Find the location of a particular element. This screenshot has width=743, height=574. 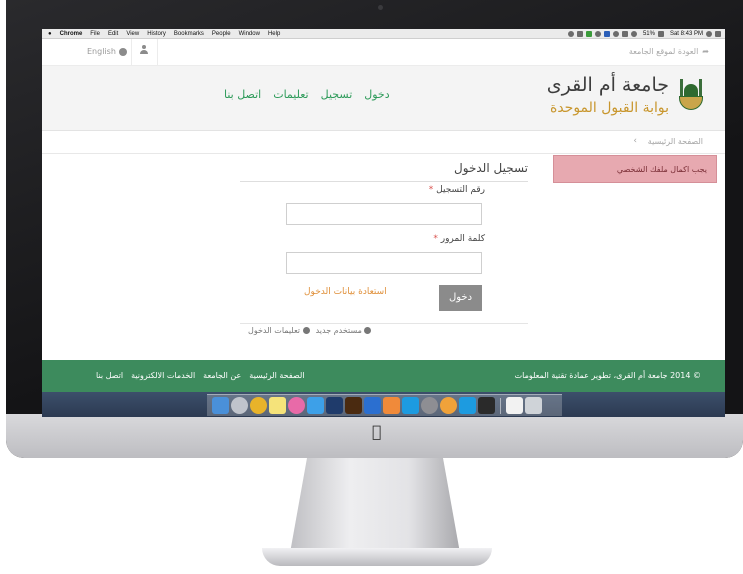

notes-icon is located at coordinates (277, 405).